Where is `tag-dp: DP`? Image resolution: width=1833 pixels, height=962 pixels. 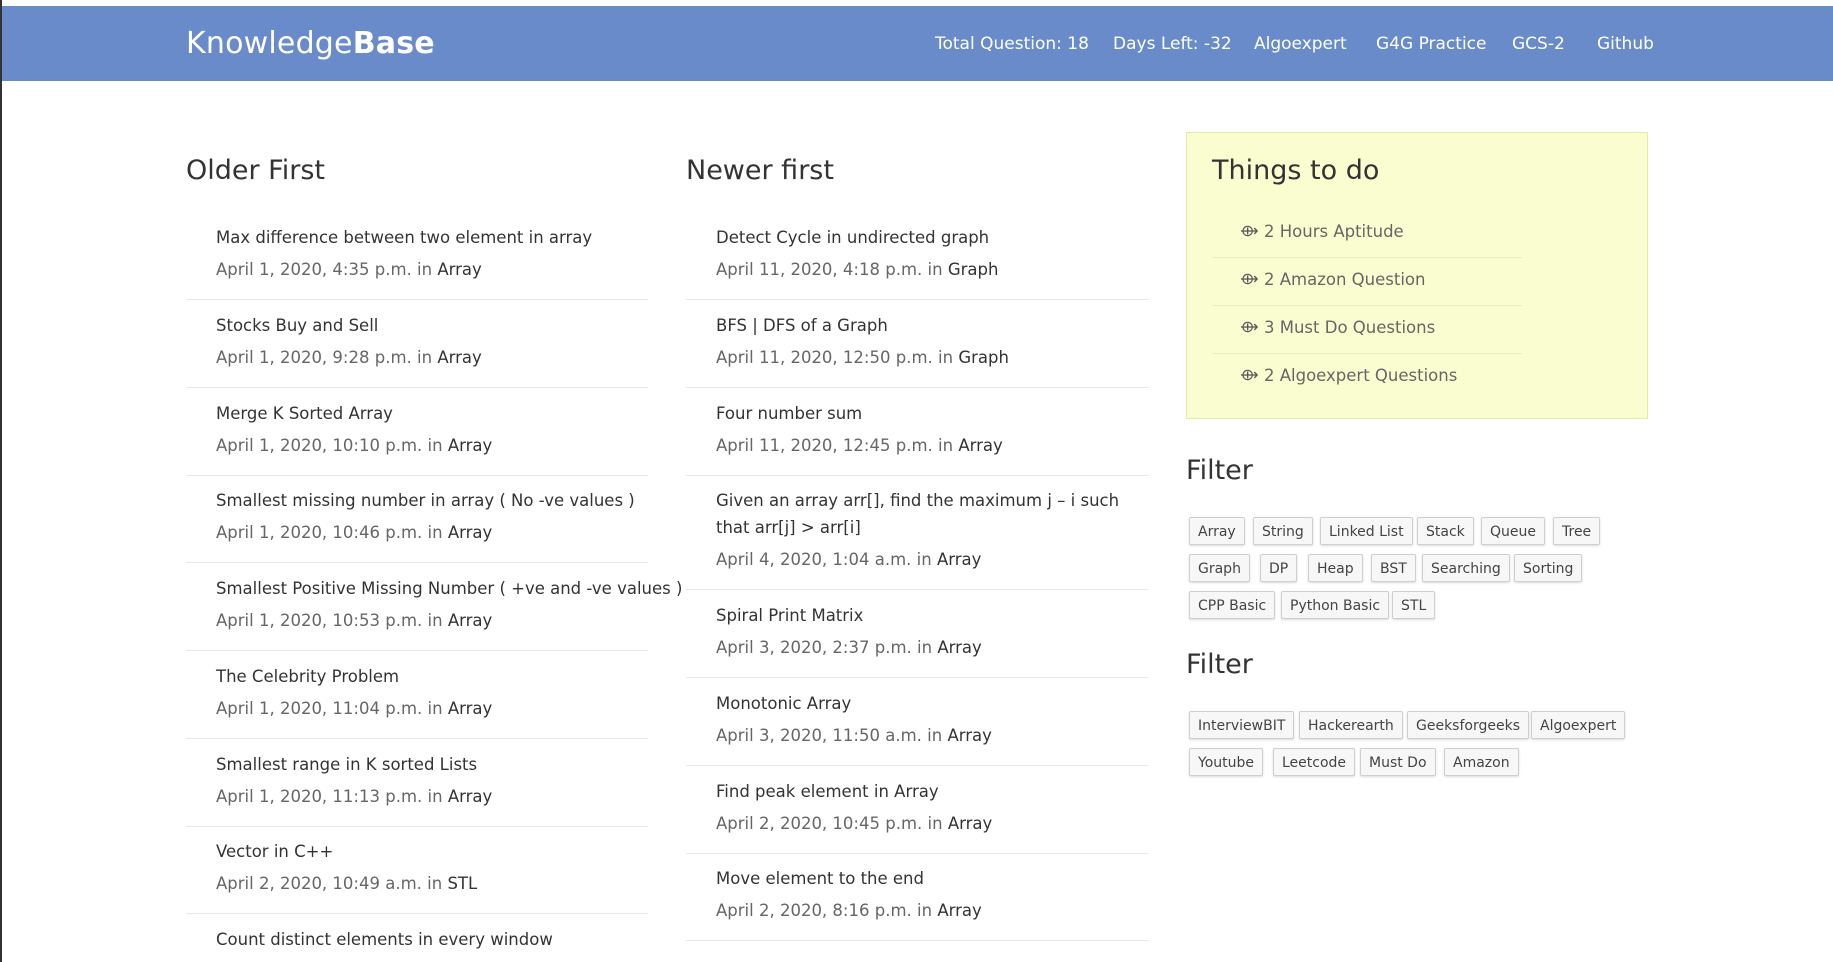 tag-dp: DP is located at coordinates (1279, 568).